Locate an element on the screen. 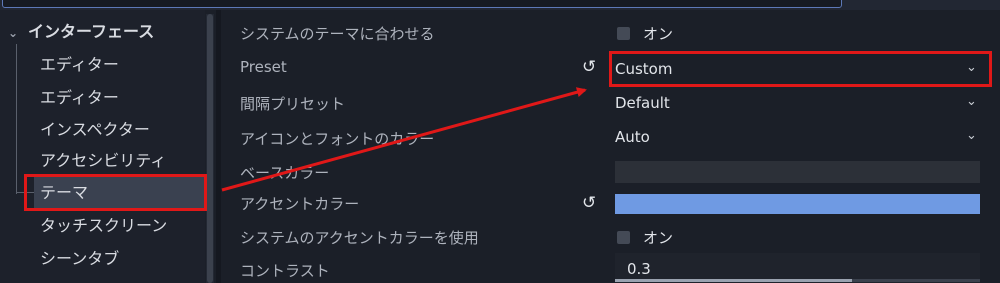  annotation-arrow is located at coordinates (404, 139).